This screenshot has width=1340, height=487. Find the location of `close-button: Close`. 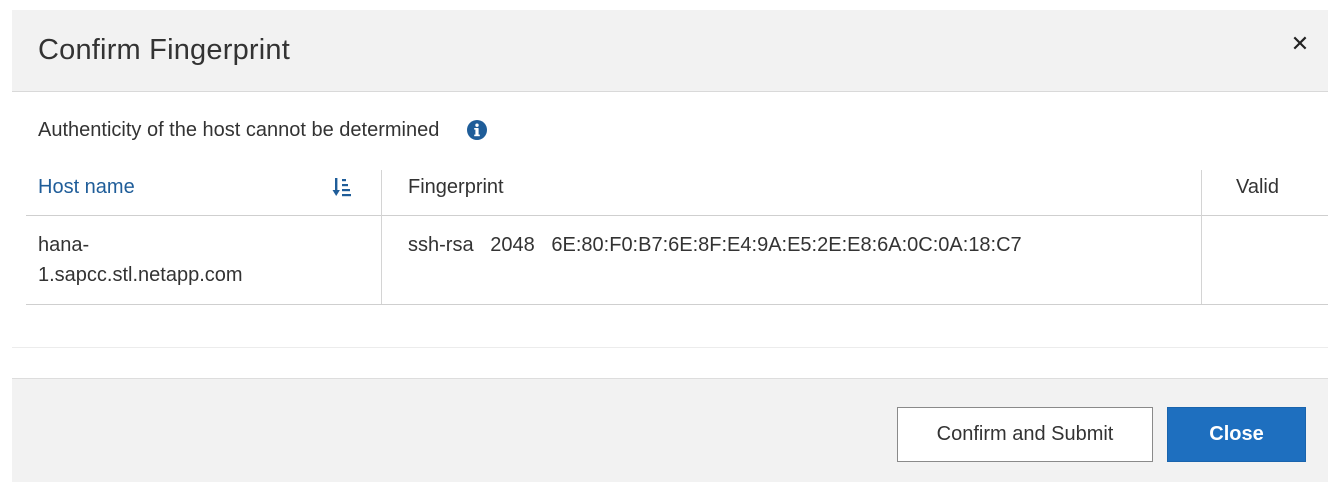

close-button: Close is located at coordinates (1236, 434).